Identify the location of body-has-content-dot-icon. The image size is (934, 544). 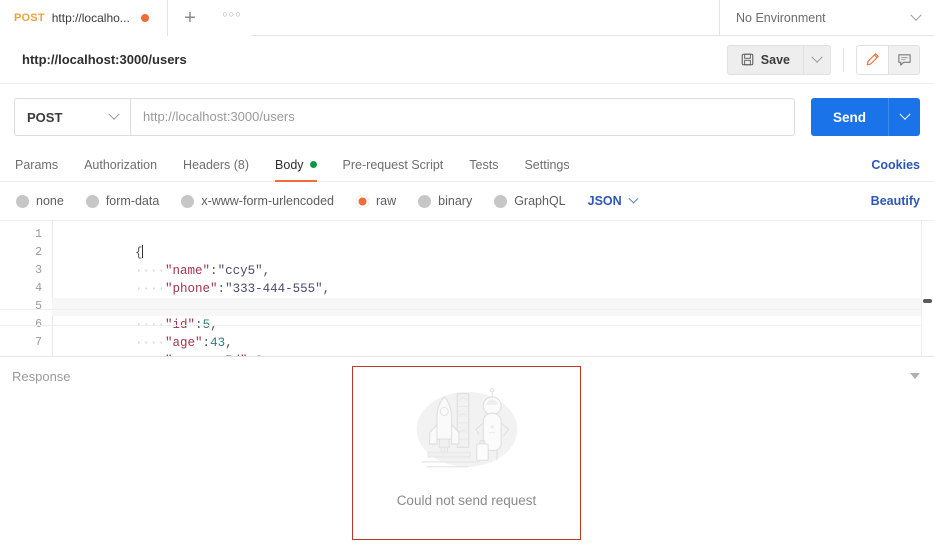
(313, 164).